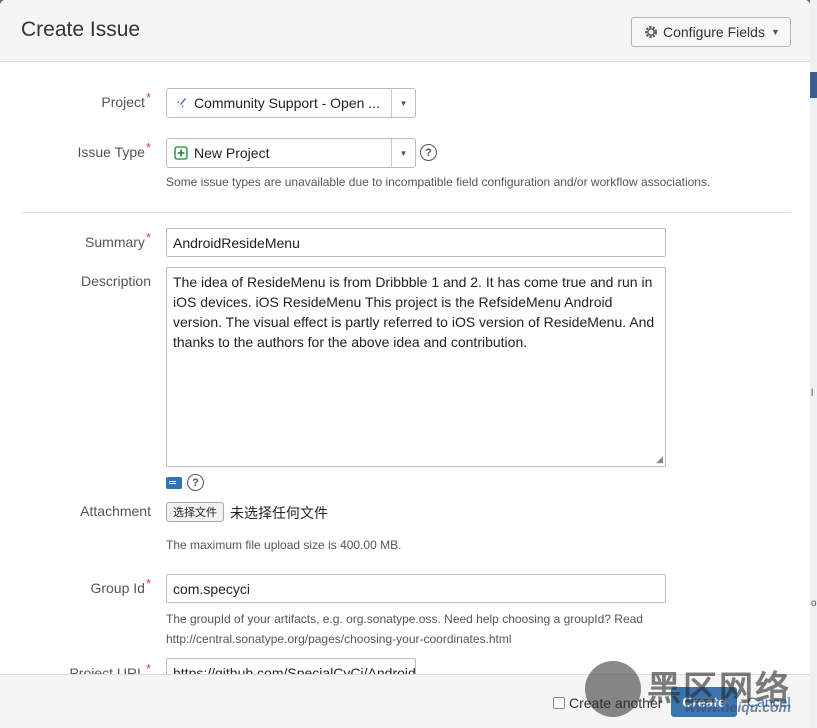 The width and height of the screenshot is (817, 728). Describe the element at coordinates (814, 603) in the screenshot. I see `background-text-fragment: o` at that location.